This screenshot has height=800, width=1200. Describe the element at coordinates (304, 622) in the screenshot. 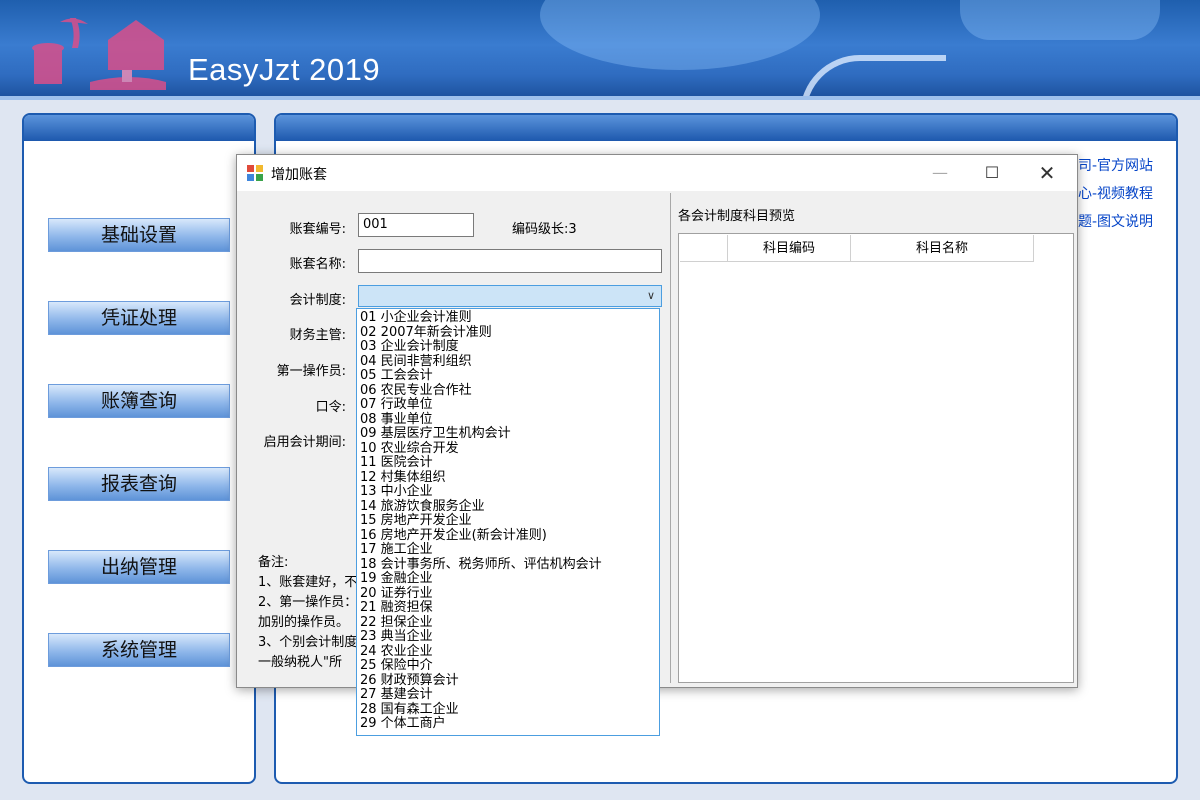

I see `notes-line: 加别的操作员。` at that location.